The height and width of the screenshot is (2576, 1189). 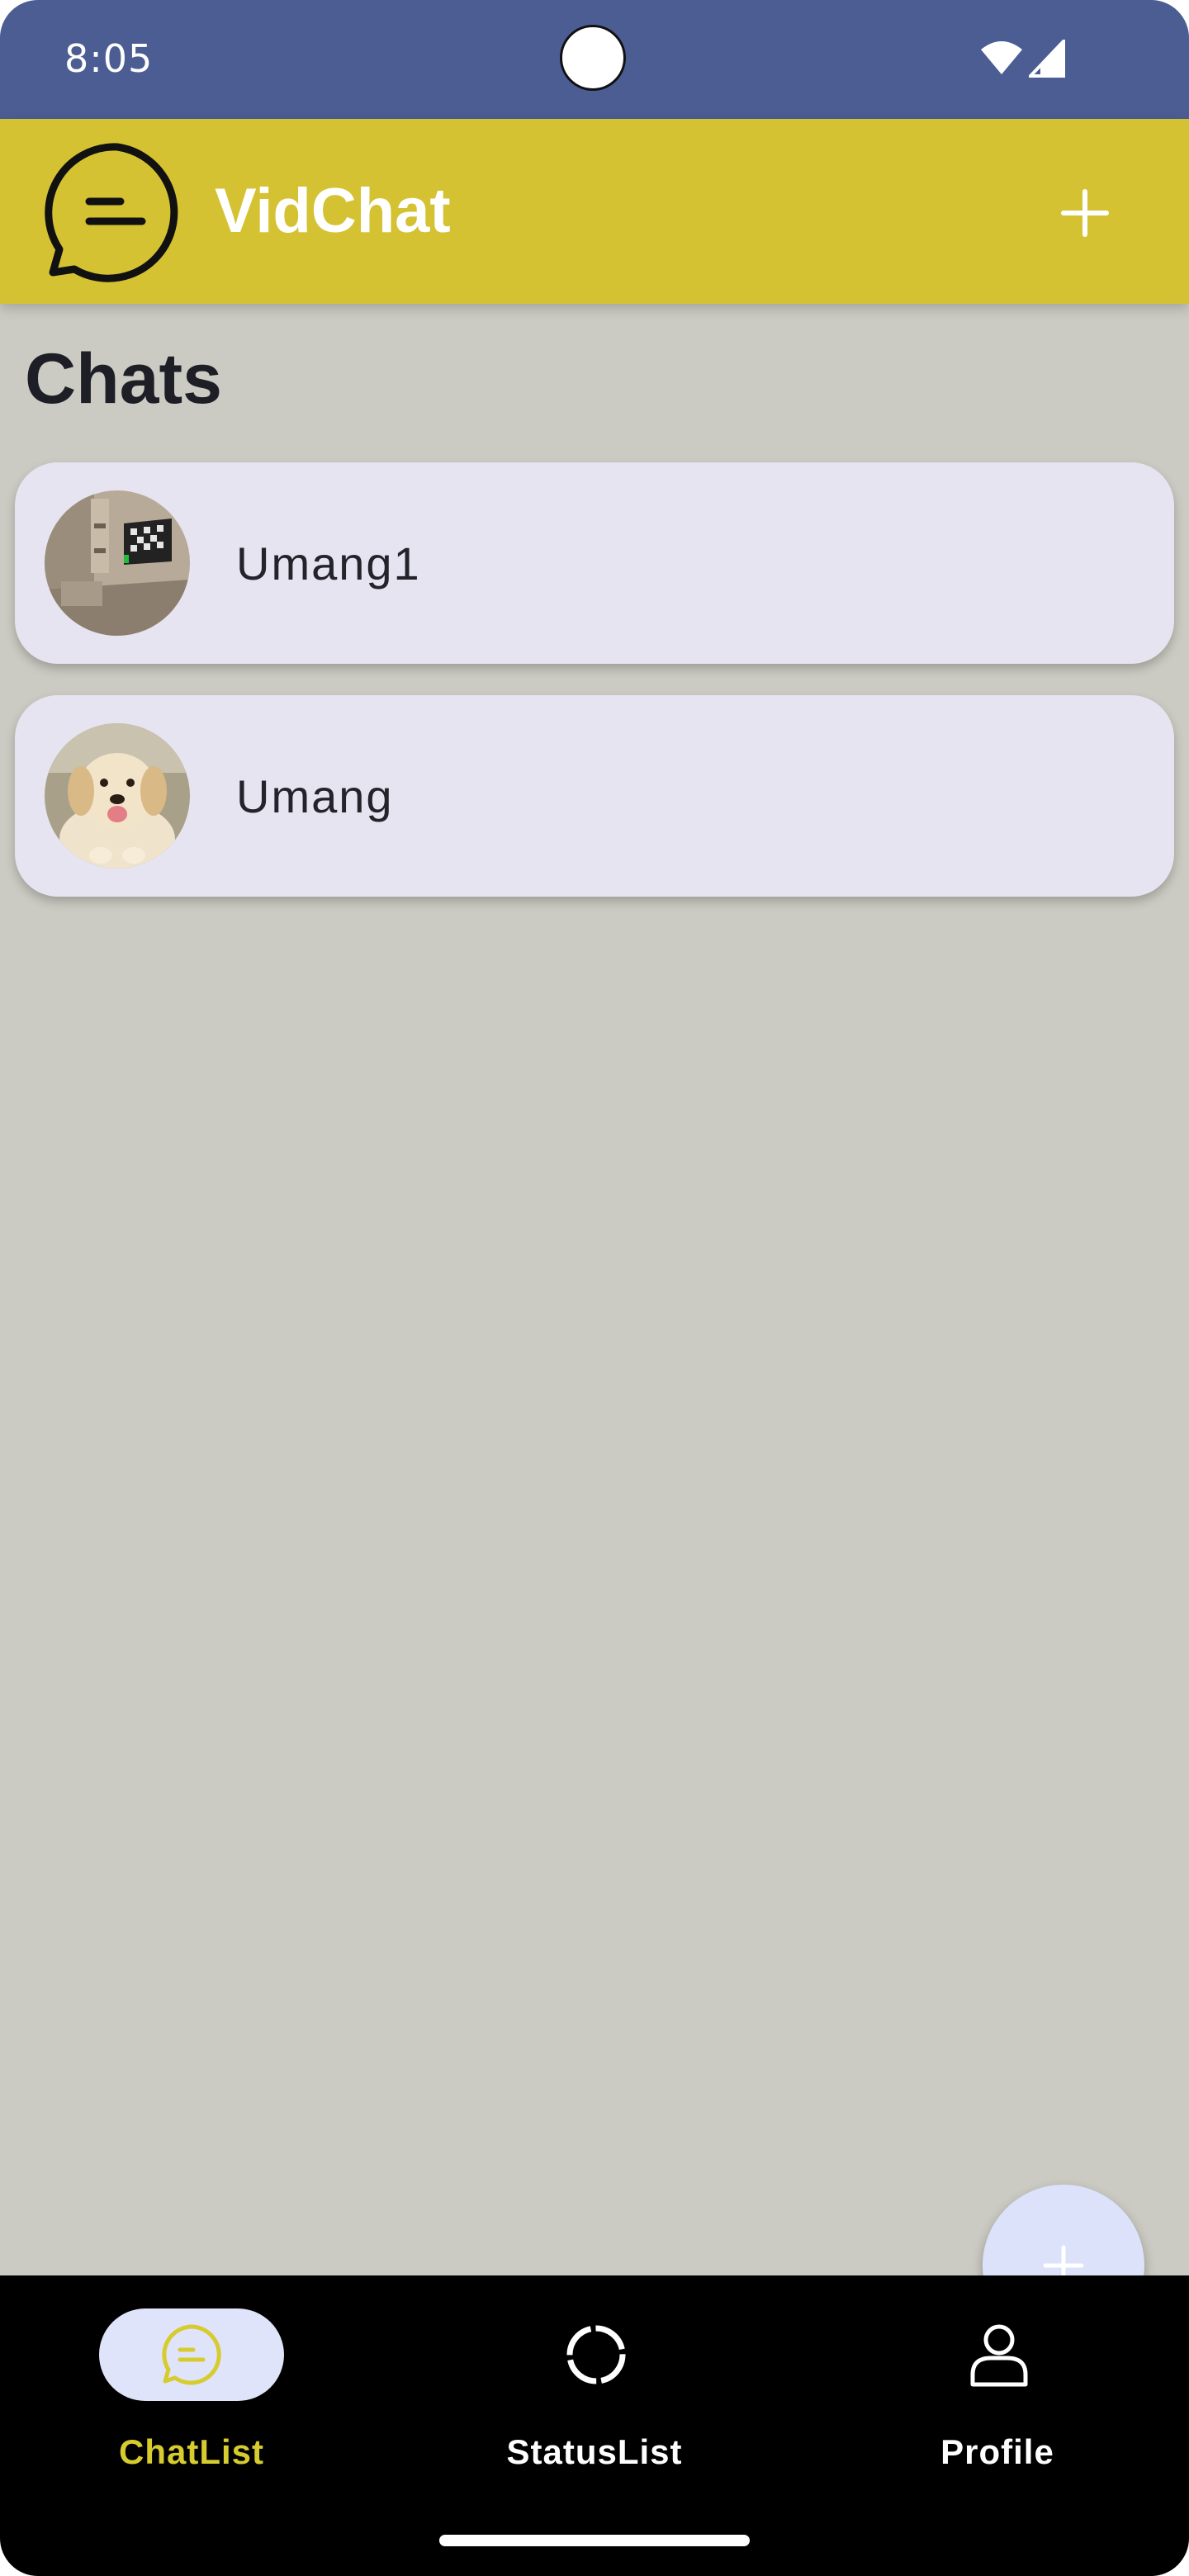 What do you see at coordinates (999, 2355) in the screenshot?
I see `person-icon` at bounding box center [999, 2355].